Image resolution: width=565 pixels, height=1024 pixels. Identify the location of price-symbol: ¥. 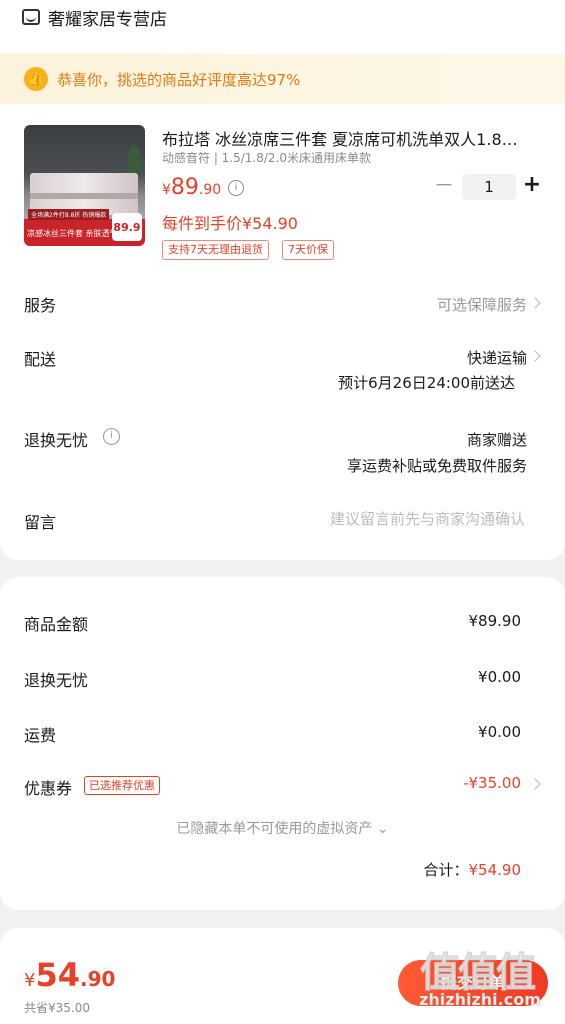
(166, 190).